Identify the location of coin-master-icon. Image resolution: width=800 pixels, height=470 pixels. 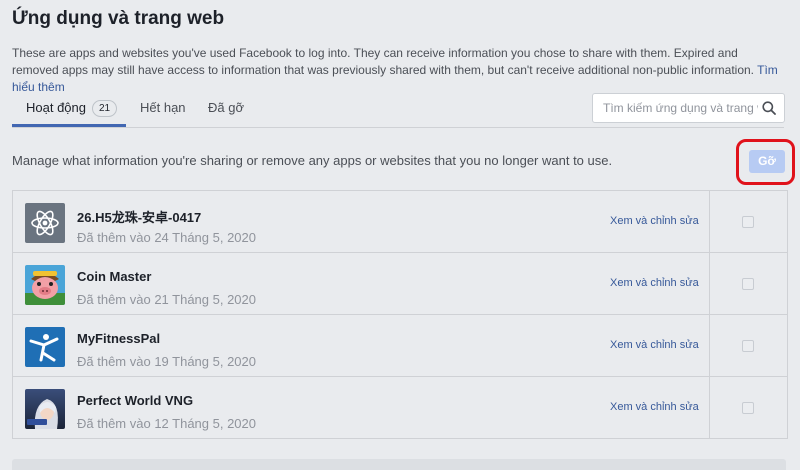
(45, 285).